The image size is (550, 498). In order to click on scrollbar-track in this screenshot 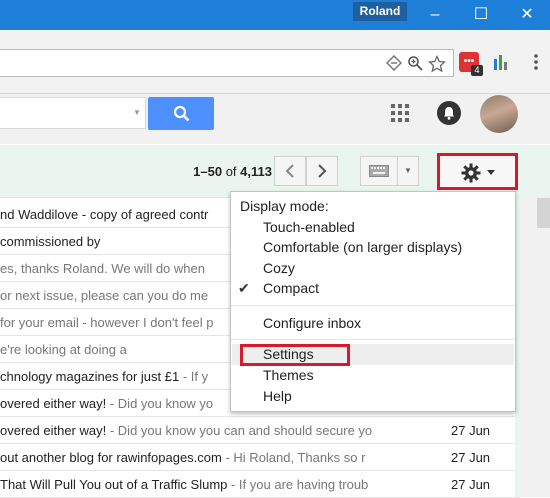, I will do `click(535, 347)`.